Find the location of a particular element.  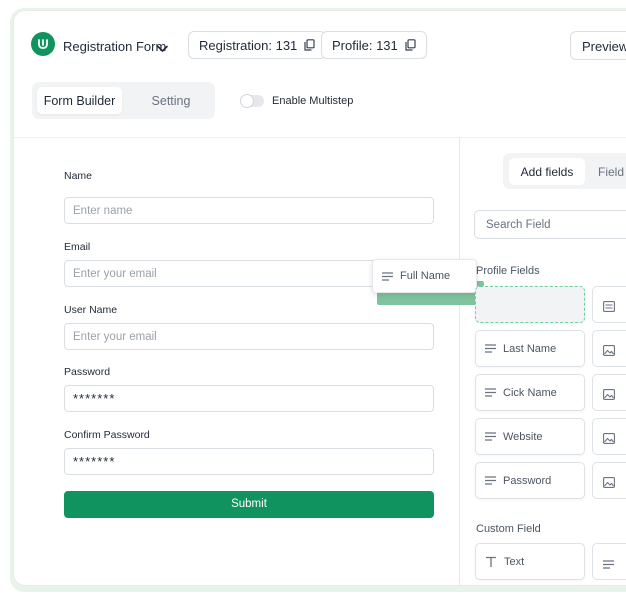

submit-button: Submit is located at coordinates (249, 504).